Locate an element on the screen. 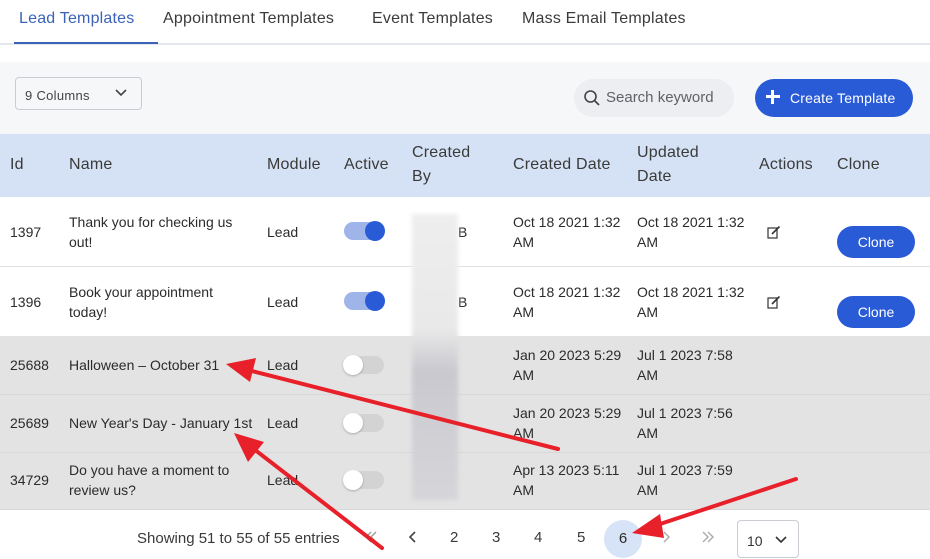 The width and height of the screenshot is (930, 559). row-updated-date-line1: Jul 1 2023 7:59 is located at coordinates (685, 470).